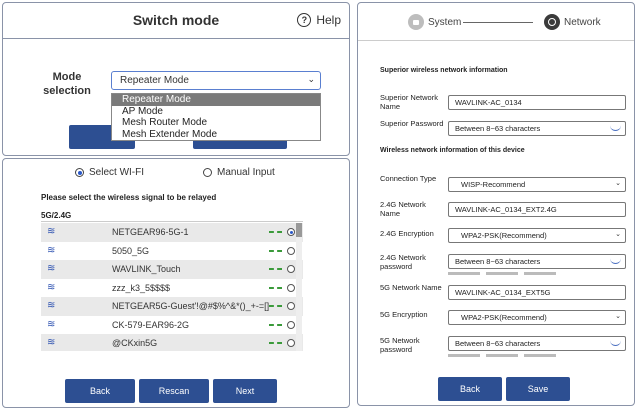 Image resolution: width=640 pixels, height=410 pixels. What do you see at coordinates (191, 306) in the screenshot?
I see `wifi-ssid: NETGEAR5G-Guest'!@#$%^&*()_+-=[]` at bounding box center [191, 306].